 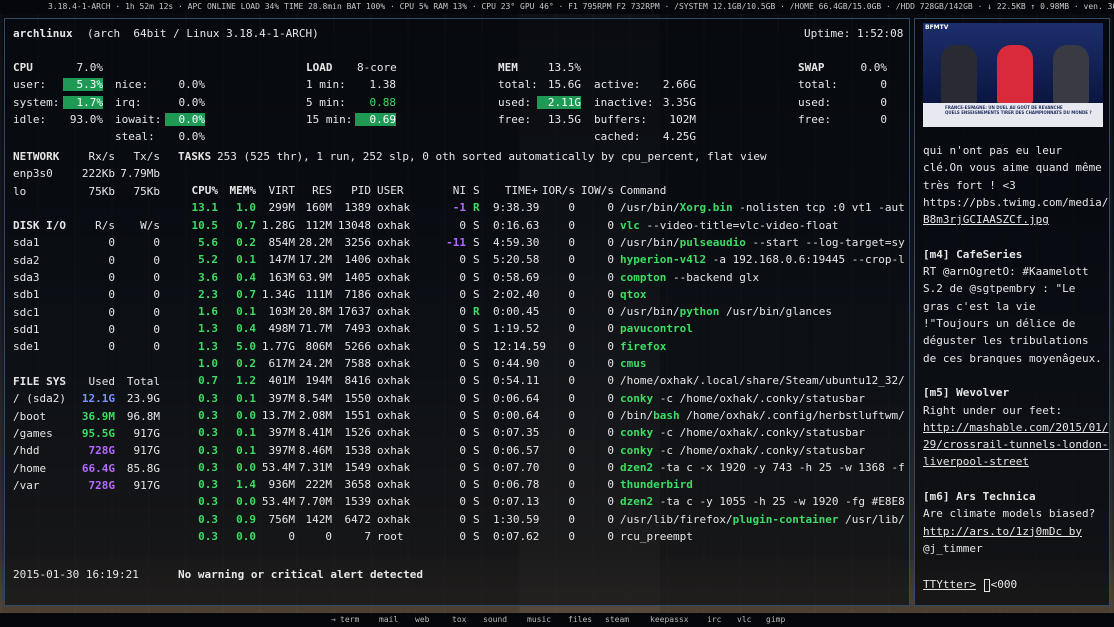 I want to click on process-pid: 7, so click(x=367, y=536).